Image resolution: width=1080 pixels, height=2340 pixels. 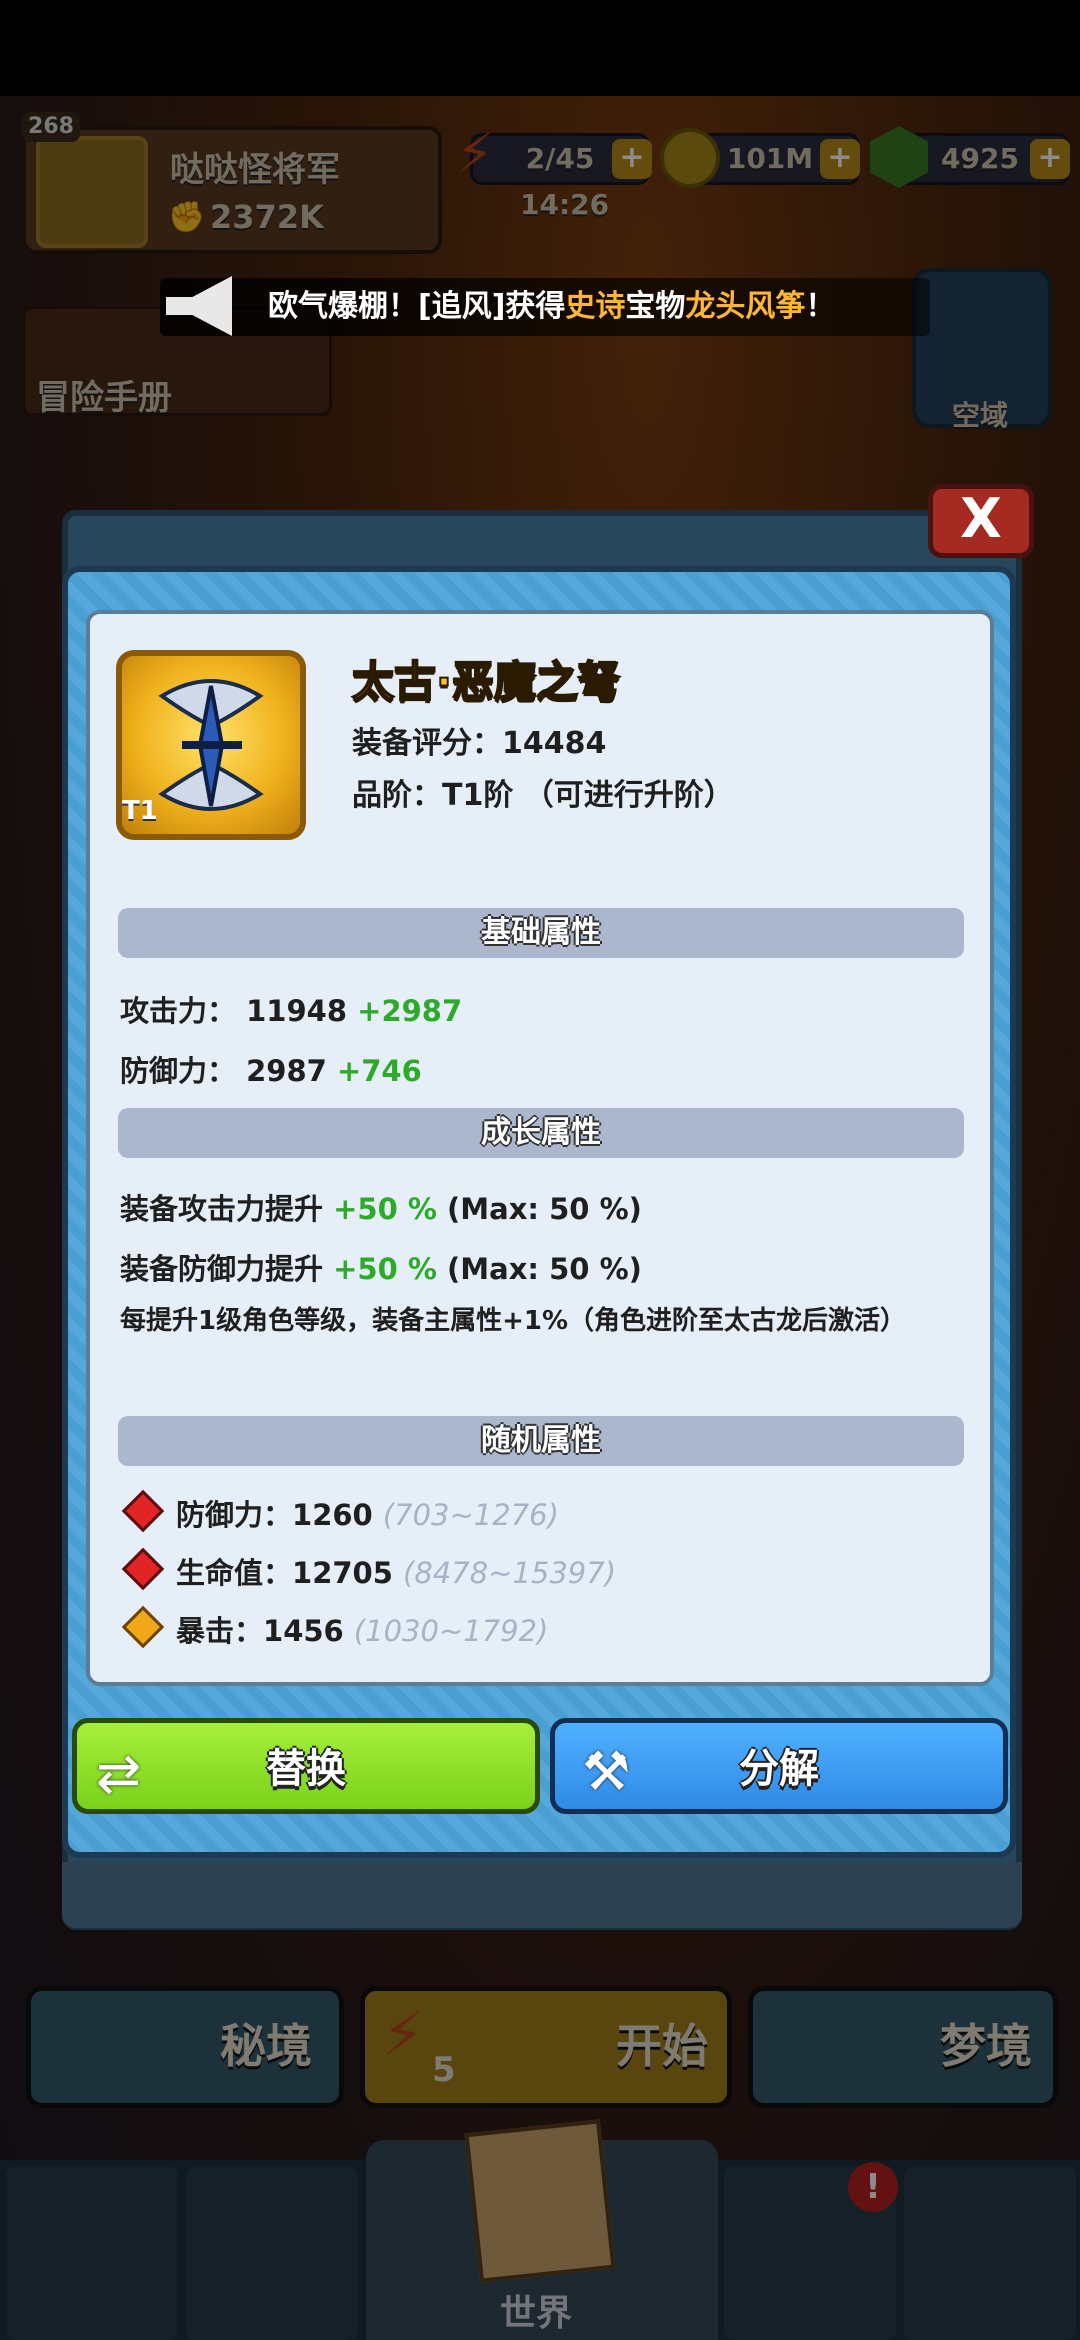 I want to click on item-tier-badge: T1, so click(x=140, y=811).